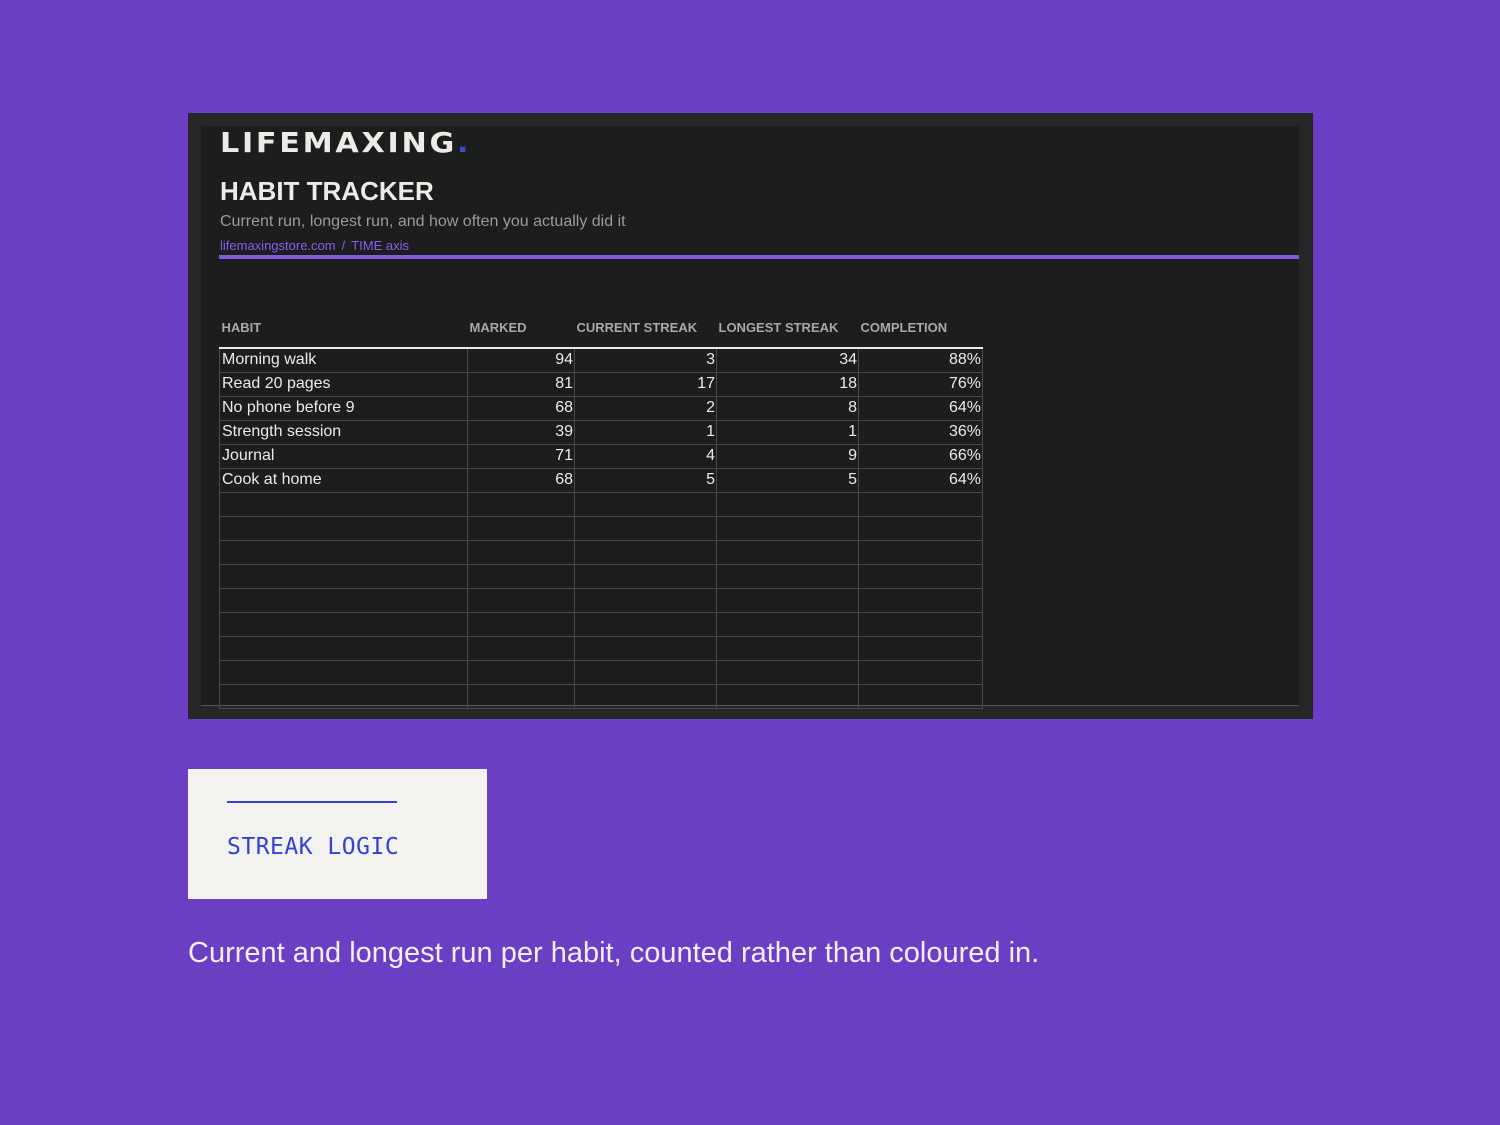 The height and width of the screenshot is (1125, 1500). I want to click on cell-marked: 71, so click(521, 456).